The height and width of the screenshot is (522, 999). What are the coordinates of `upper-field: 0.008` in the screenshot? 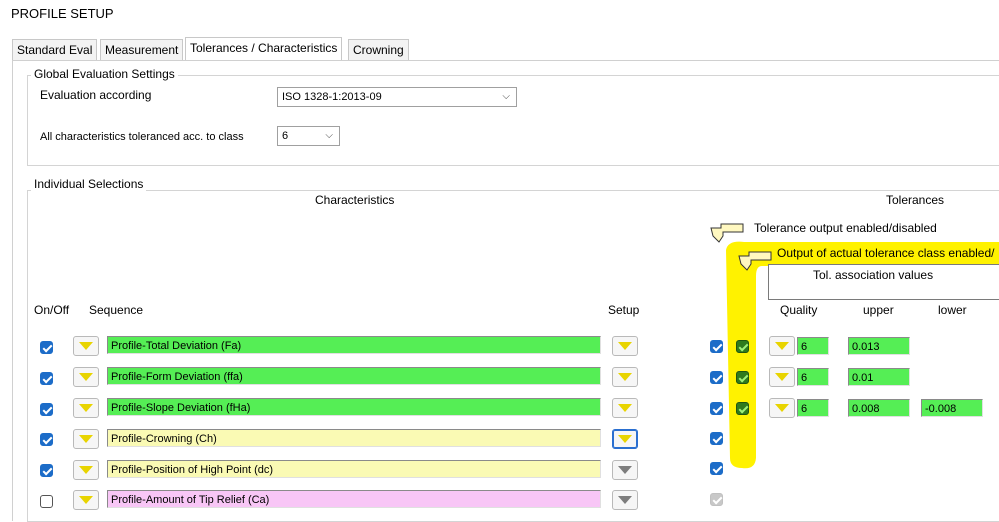 It's located at (879, 408).